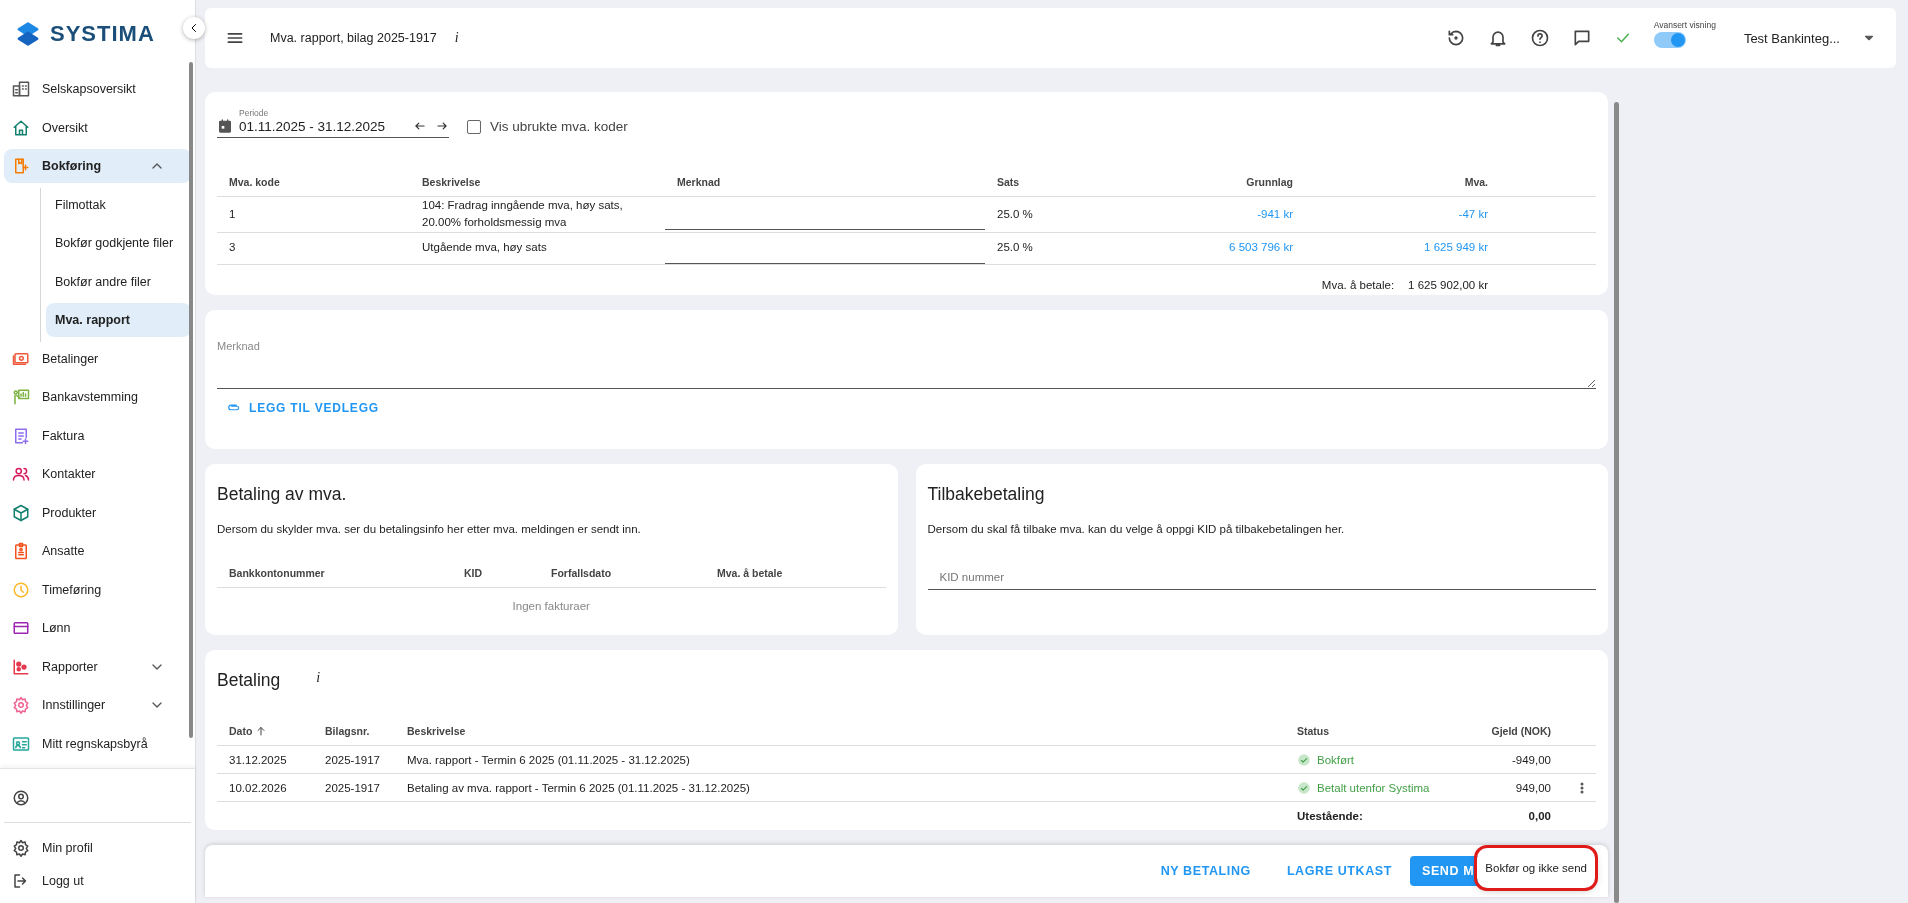  I want to click on nav-item: Kontakter, so click(97, 474).